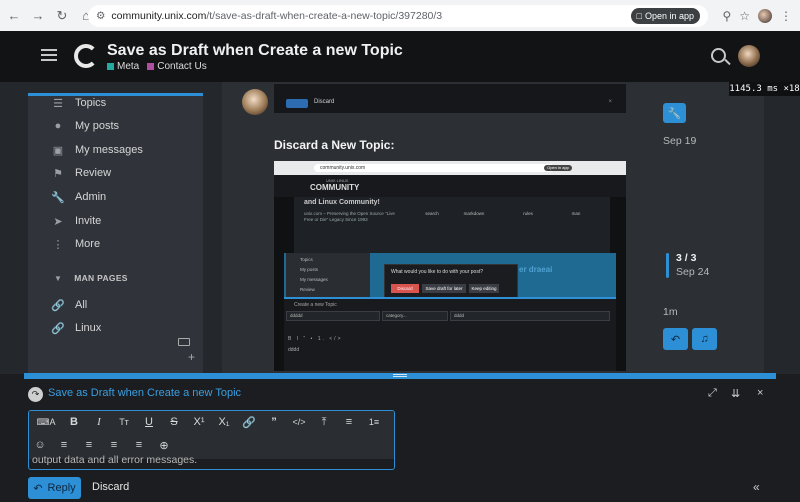  What do you see at coordinates (324, 422) in the screenshot?
I see `upload-icon: ⤒` at bounding box center [324, 422].